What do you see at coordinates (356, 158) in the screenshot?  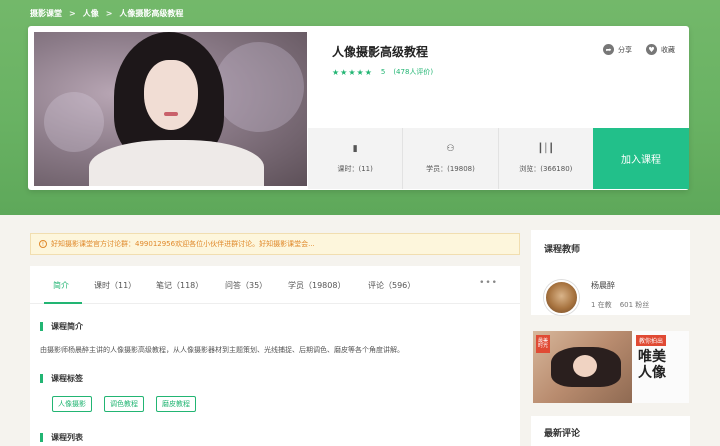 I see `stat-lessons: ▮ 课时：(11)` at bounding box center [356, 158].